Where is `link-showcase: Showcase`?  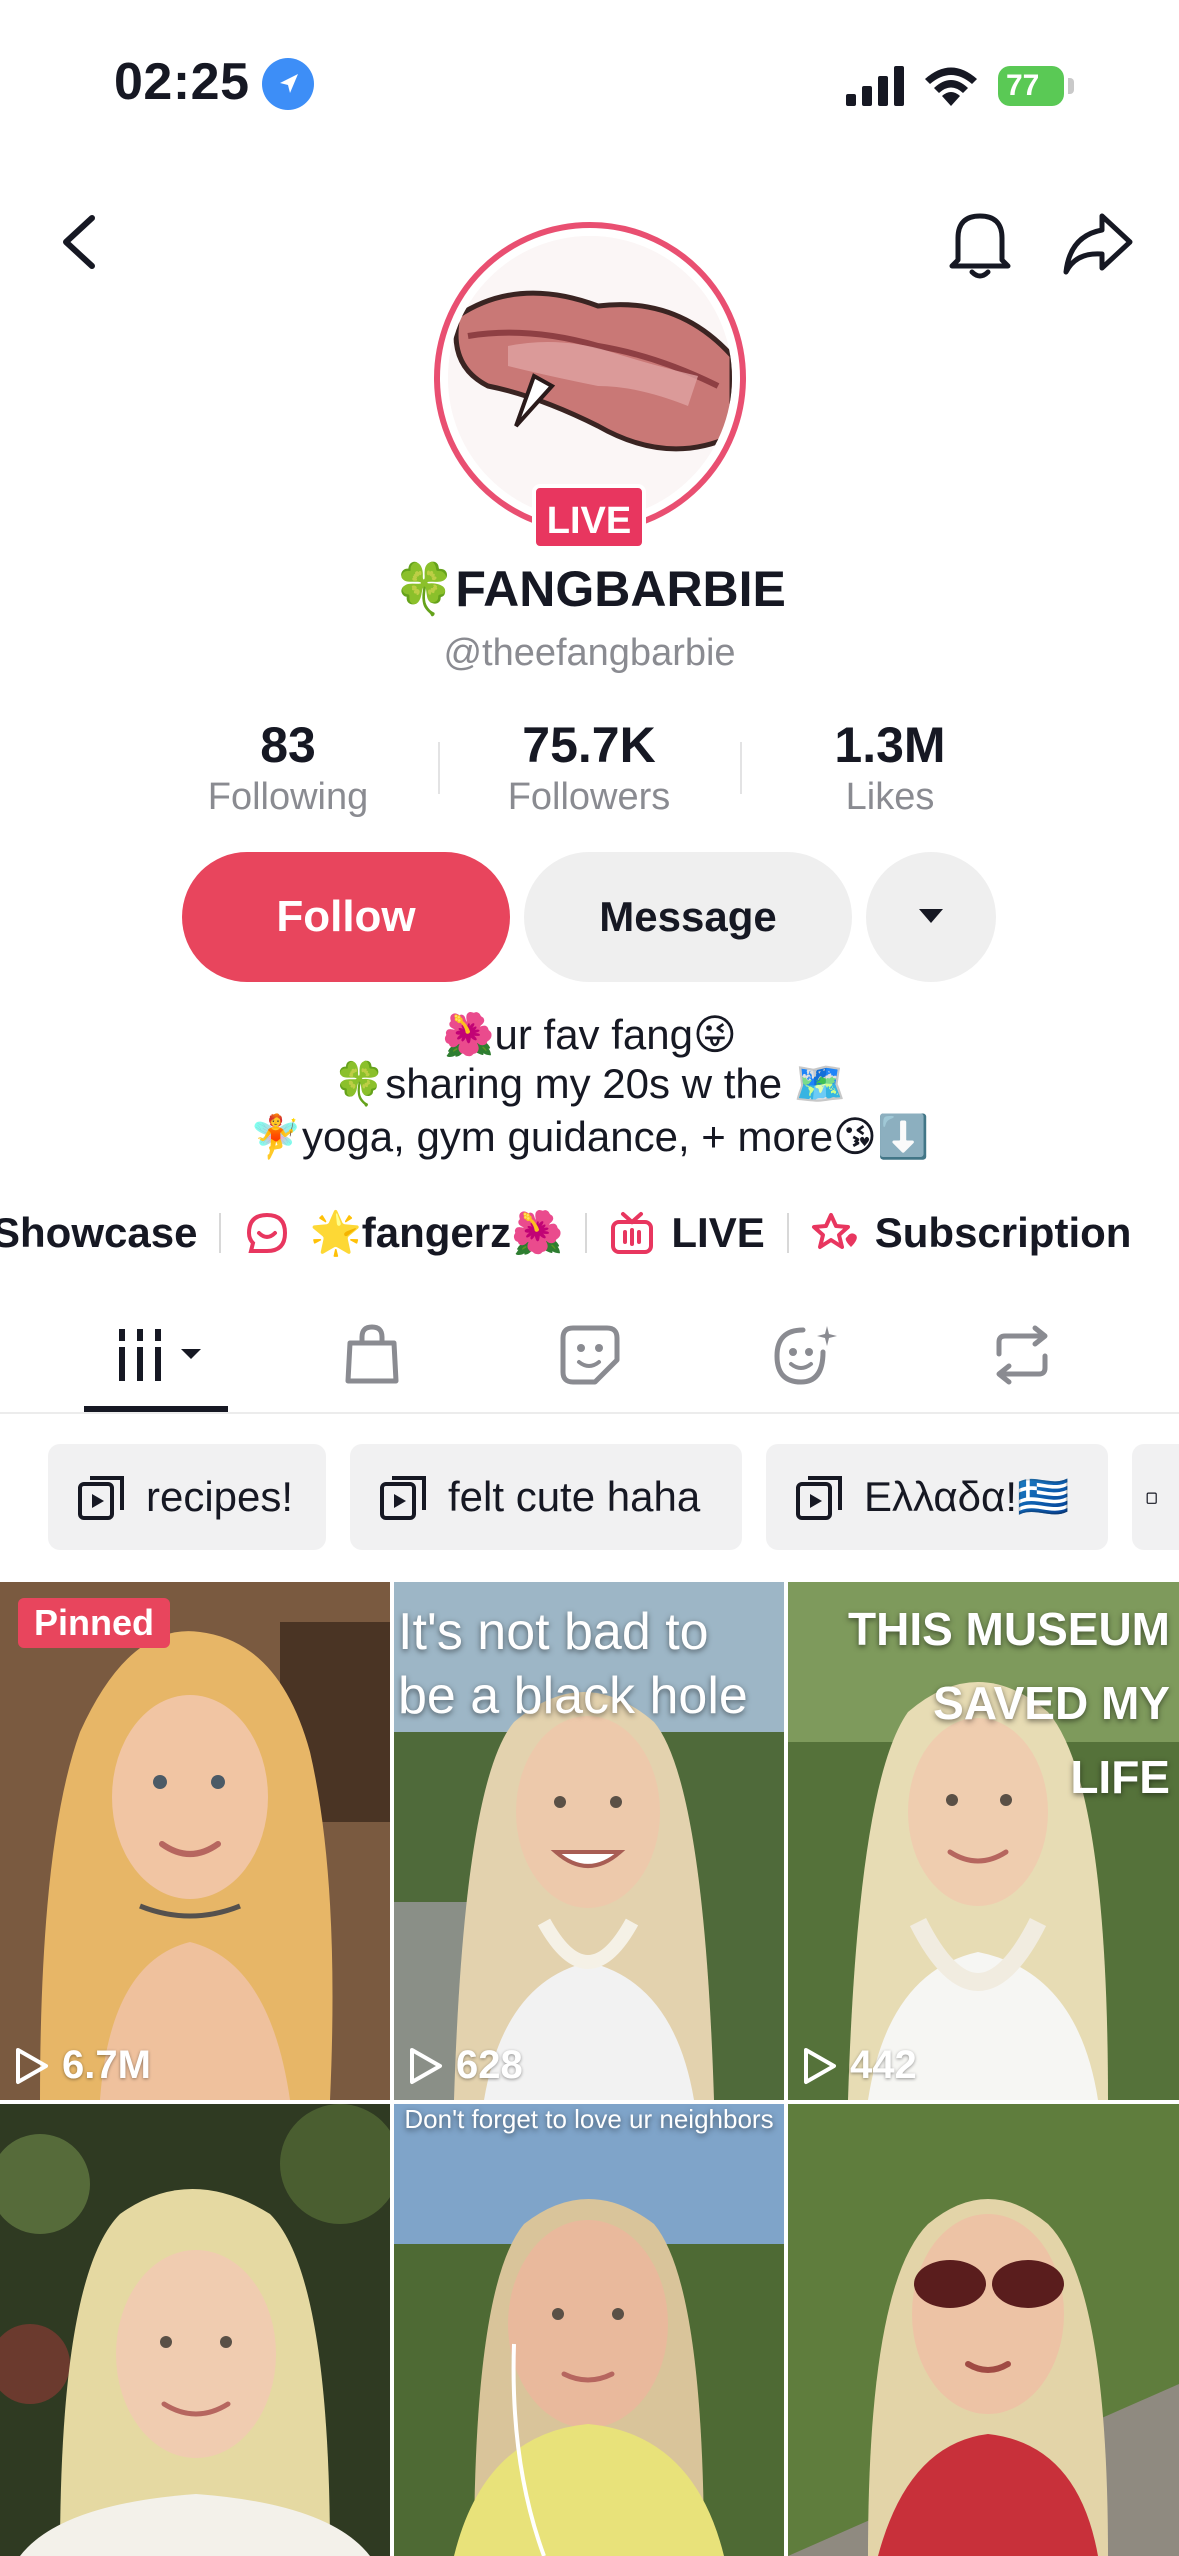 link-showcase: Showcase is located at coordinates (98, 1233).